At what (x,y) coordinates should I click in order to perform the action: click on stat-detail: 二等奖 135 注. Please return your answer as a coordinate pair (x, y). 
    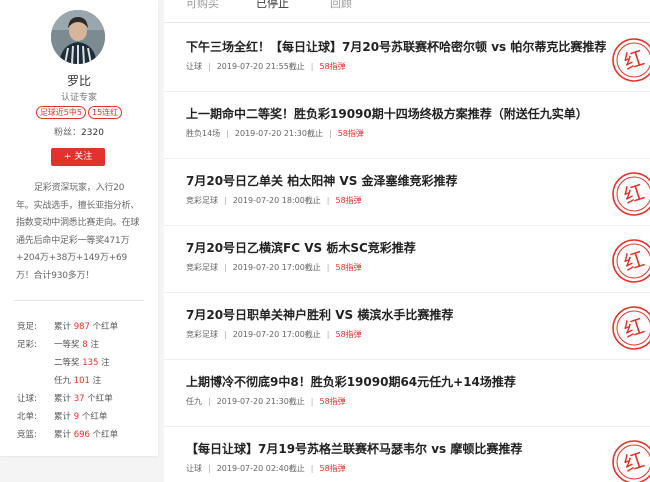
    Looking at the image, I should click on (82, 363).